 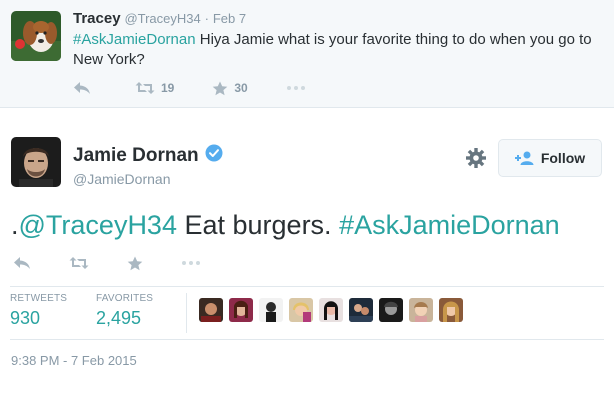 What do you see at coordinates (189, 88) in the screenshot?
I see `tweet-actions: 19 30` at bounding box center [189, 88].